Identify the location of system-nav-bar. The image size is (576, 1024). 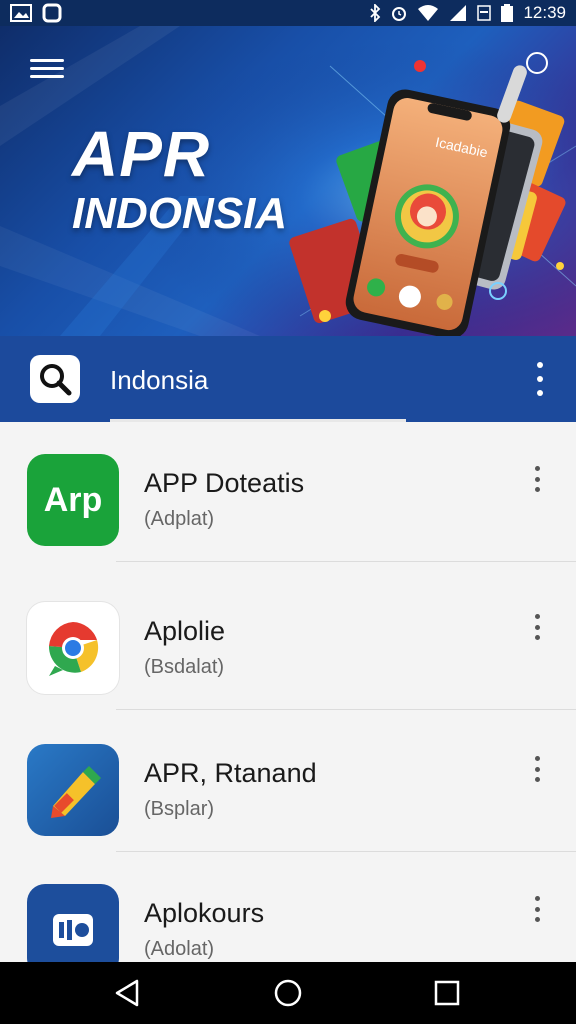
(288, 993).